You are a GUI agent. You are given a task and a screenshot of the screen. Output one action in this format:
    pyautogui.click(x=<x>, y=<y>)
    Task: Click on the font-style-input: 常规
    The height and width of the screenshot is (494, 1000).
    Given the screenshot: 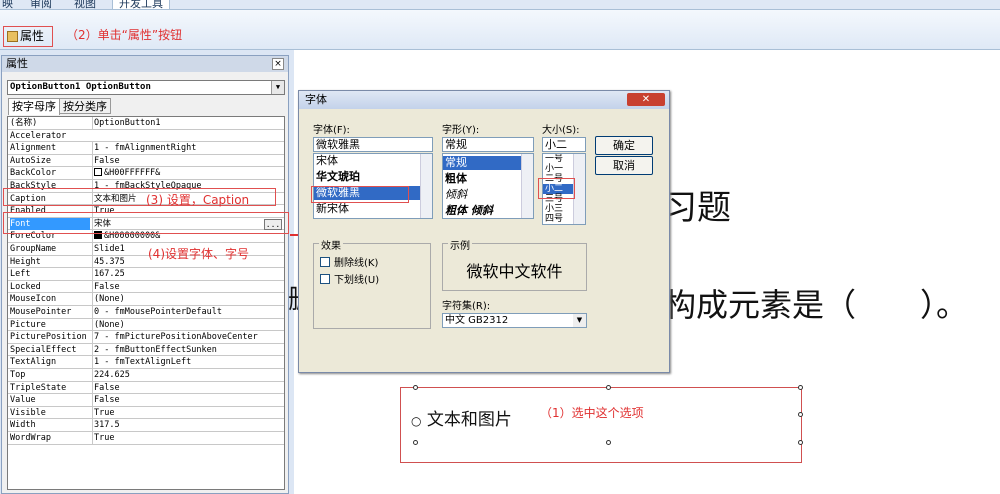 What is the action you would take?
    pyautogui.click(x=488, y=144)
    